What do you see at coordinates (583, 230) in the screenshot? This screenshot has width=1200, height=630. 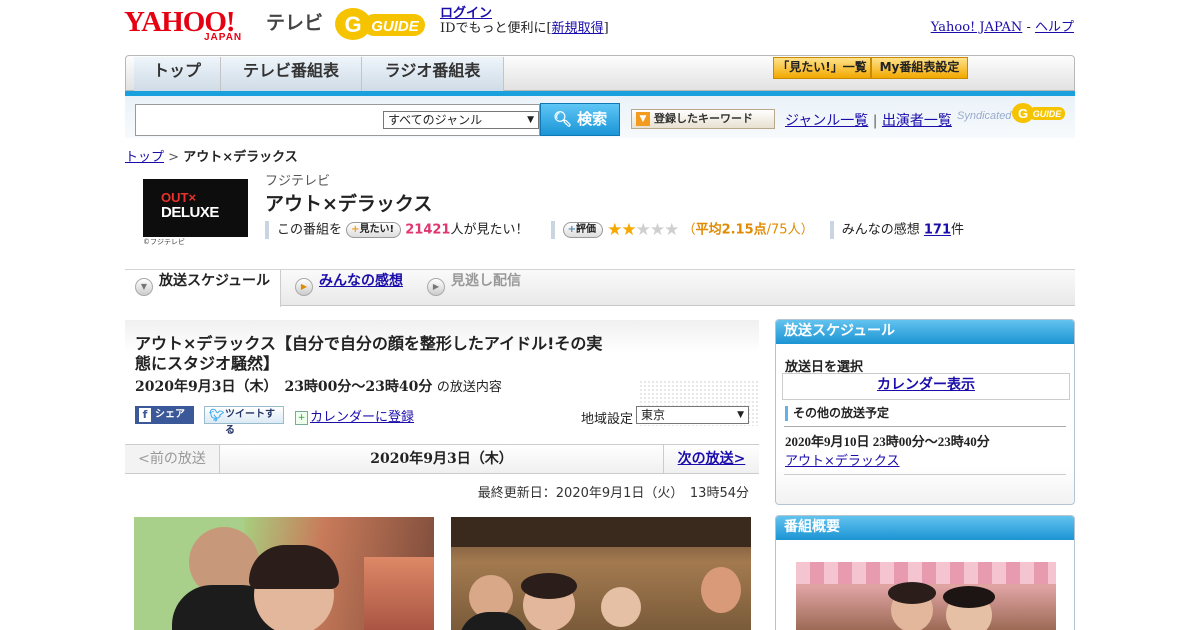 I see `rate-button: +評価` at bounding box center [583, 230].